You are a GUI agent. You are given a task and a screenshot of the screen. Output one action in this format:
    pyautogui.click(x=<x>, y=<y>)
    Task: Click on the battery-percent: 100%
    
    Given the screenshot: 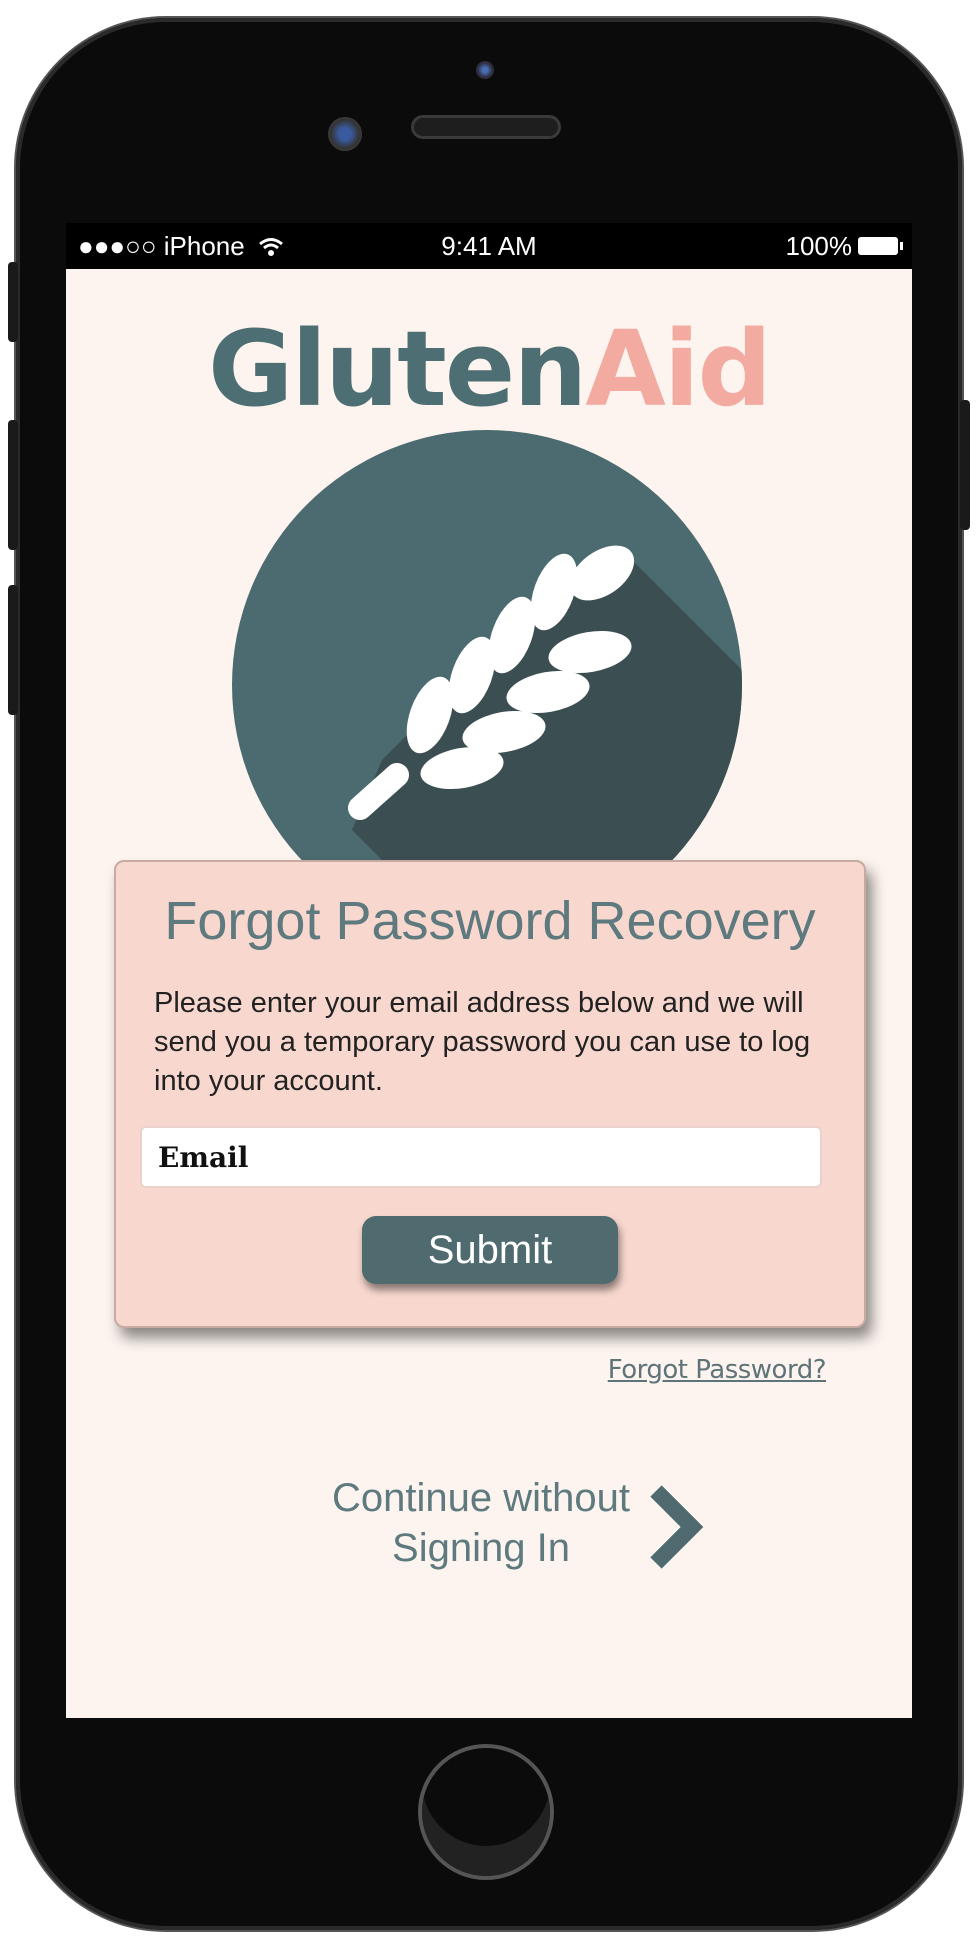 What is the action you would take?
    pyautogui.click(x=819, y=246)
    